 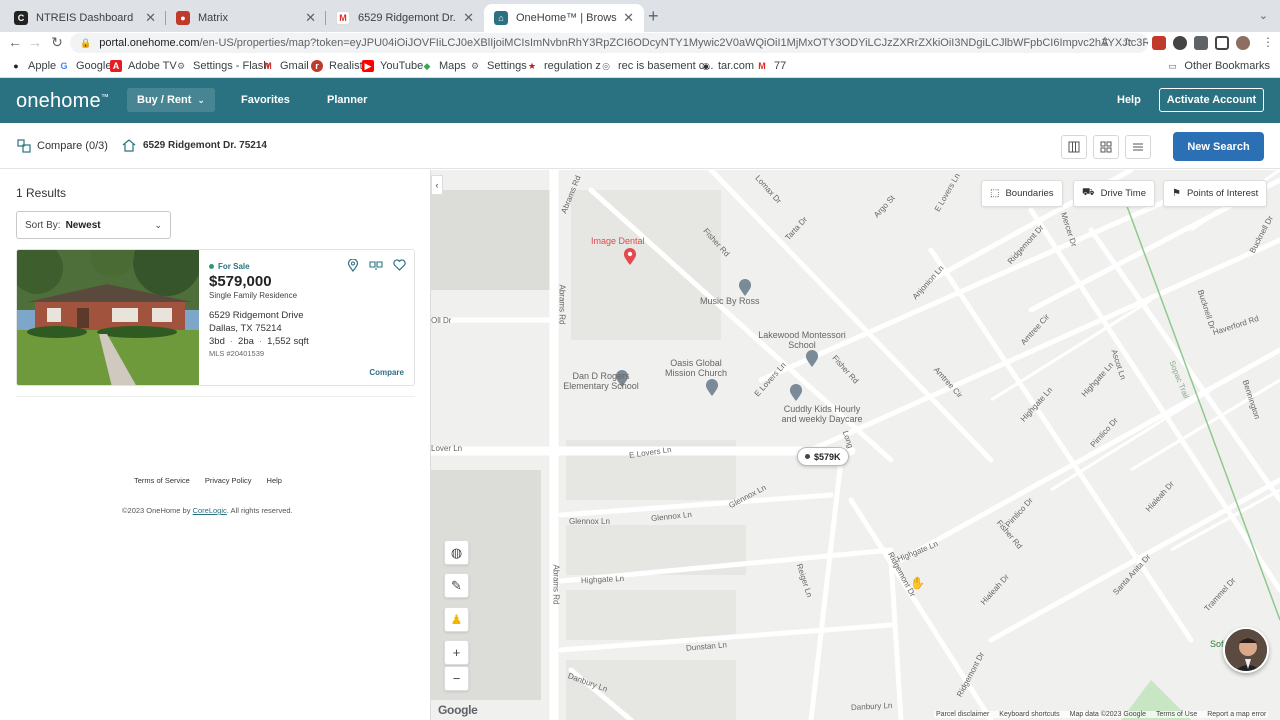 I want to click on heart-icon, so click(x=399, y=265).